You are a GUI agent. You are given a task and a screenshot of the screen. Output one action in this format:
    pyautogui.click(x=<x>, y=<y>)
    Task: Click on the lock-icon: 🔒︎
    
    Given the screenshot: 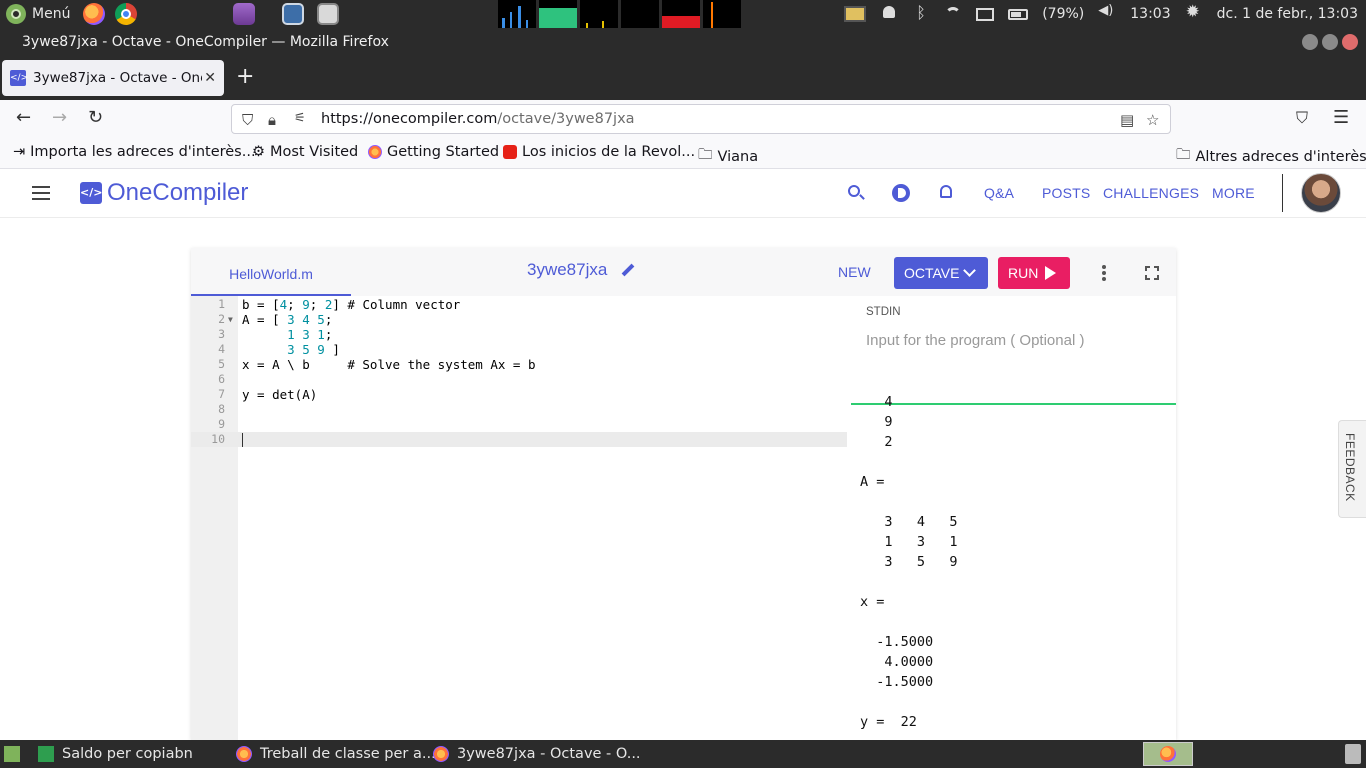 What is the action you would take?
    pyautogui.click(x=272, y=120)
    